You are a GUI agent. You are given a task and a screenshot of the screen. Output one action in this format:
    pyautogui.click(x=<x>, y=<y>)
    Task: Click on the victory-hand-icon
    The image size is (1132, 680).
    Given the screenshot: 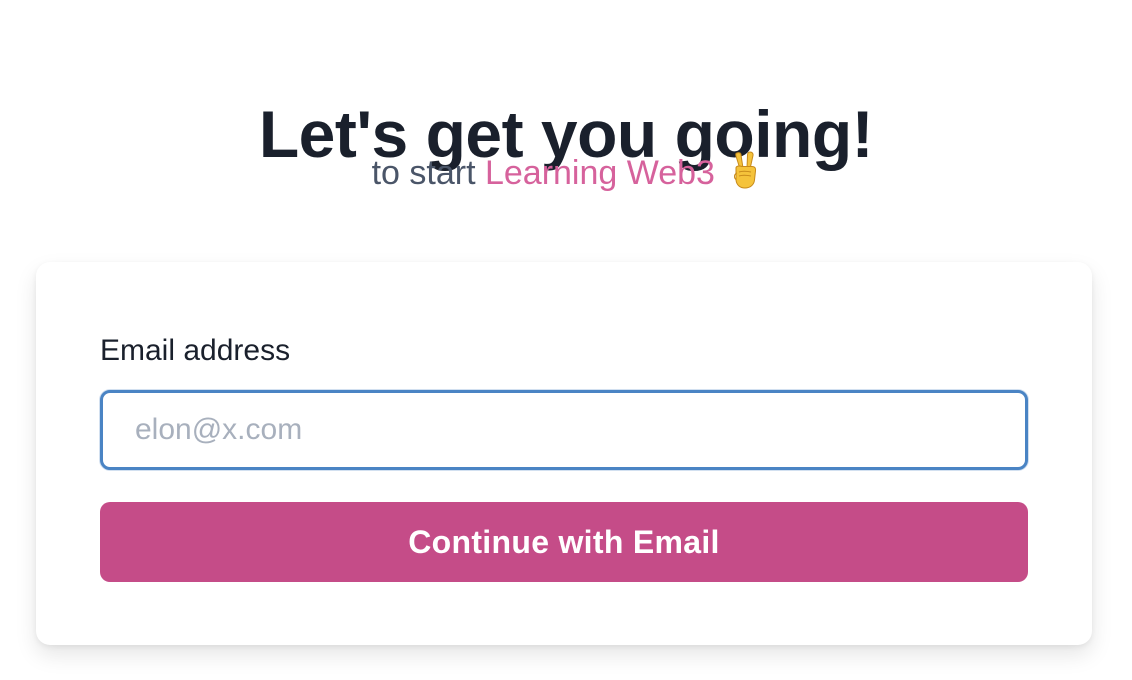 What is the action you would take?
    pyautogui.click(x=745, y=170)
    